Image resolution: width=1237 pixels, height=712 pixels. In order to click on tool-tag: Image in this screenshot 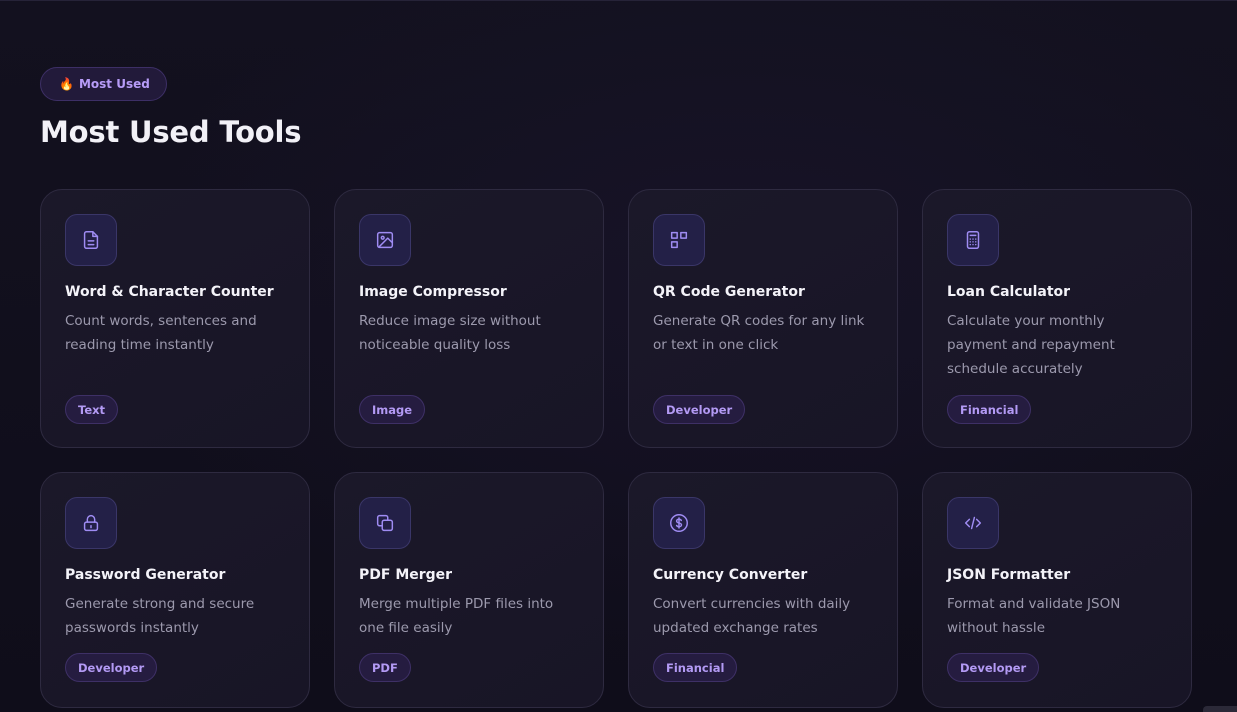, I will do `click(392, 409)`.